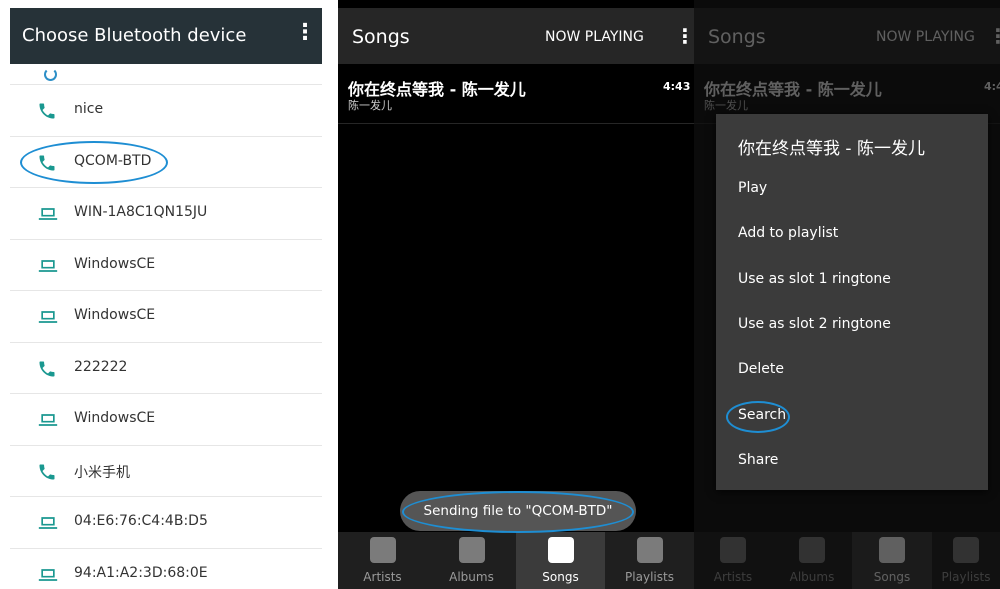 This screenshot has width=1000, height=589. What do you see at coordinates (101, 366) in the screenshot?
I see `device-name: 222222` at bounding box center [101, 366].